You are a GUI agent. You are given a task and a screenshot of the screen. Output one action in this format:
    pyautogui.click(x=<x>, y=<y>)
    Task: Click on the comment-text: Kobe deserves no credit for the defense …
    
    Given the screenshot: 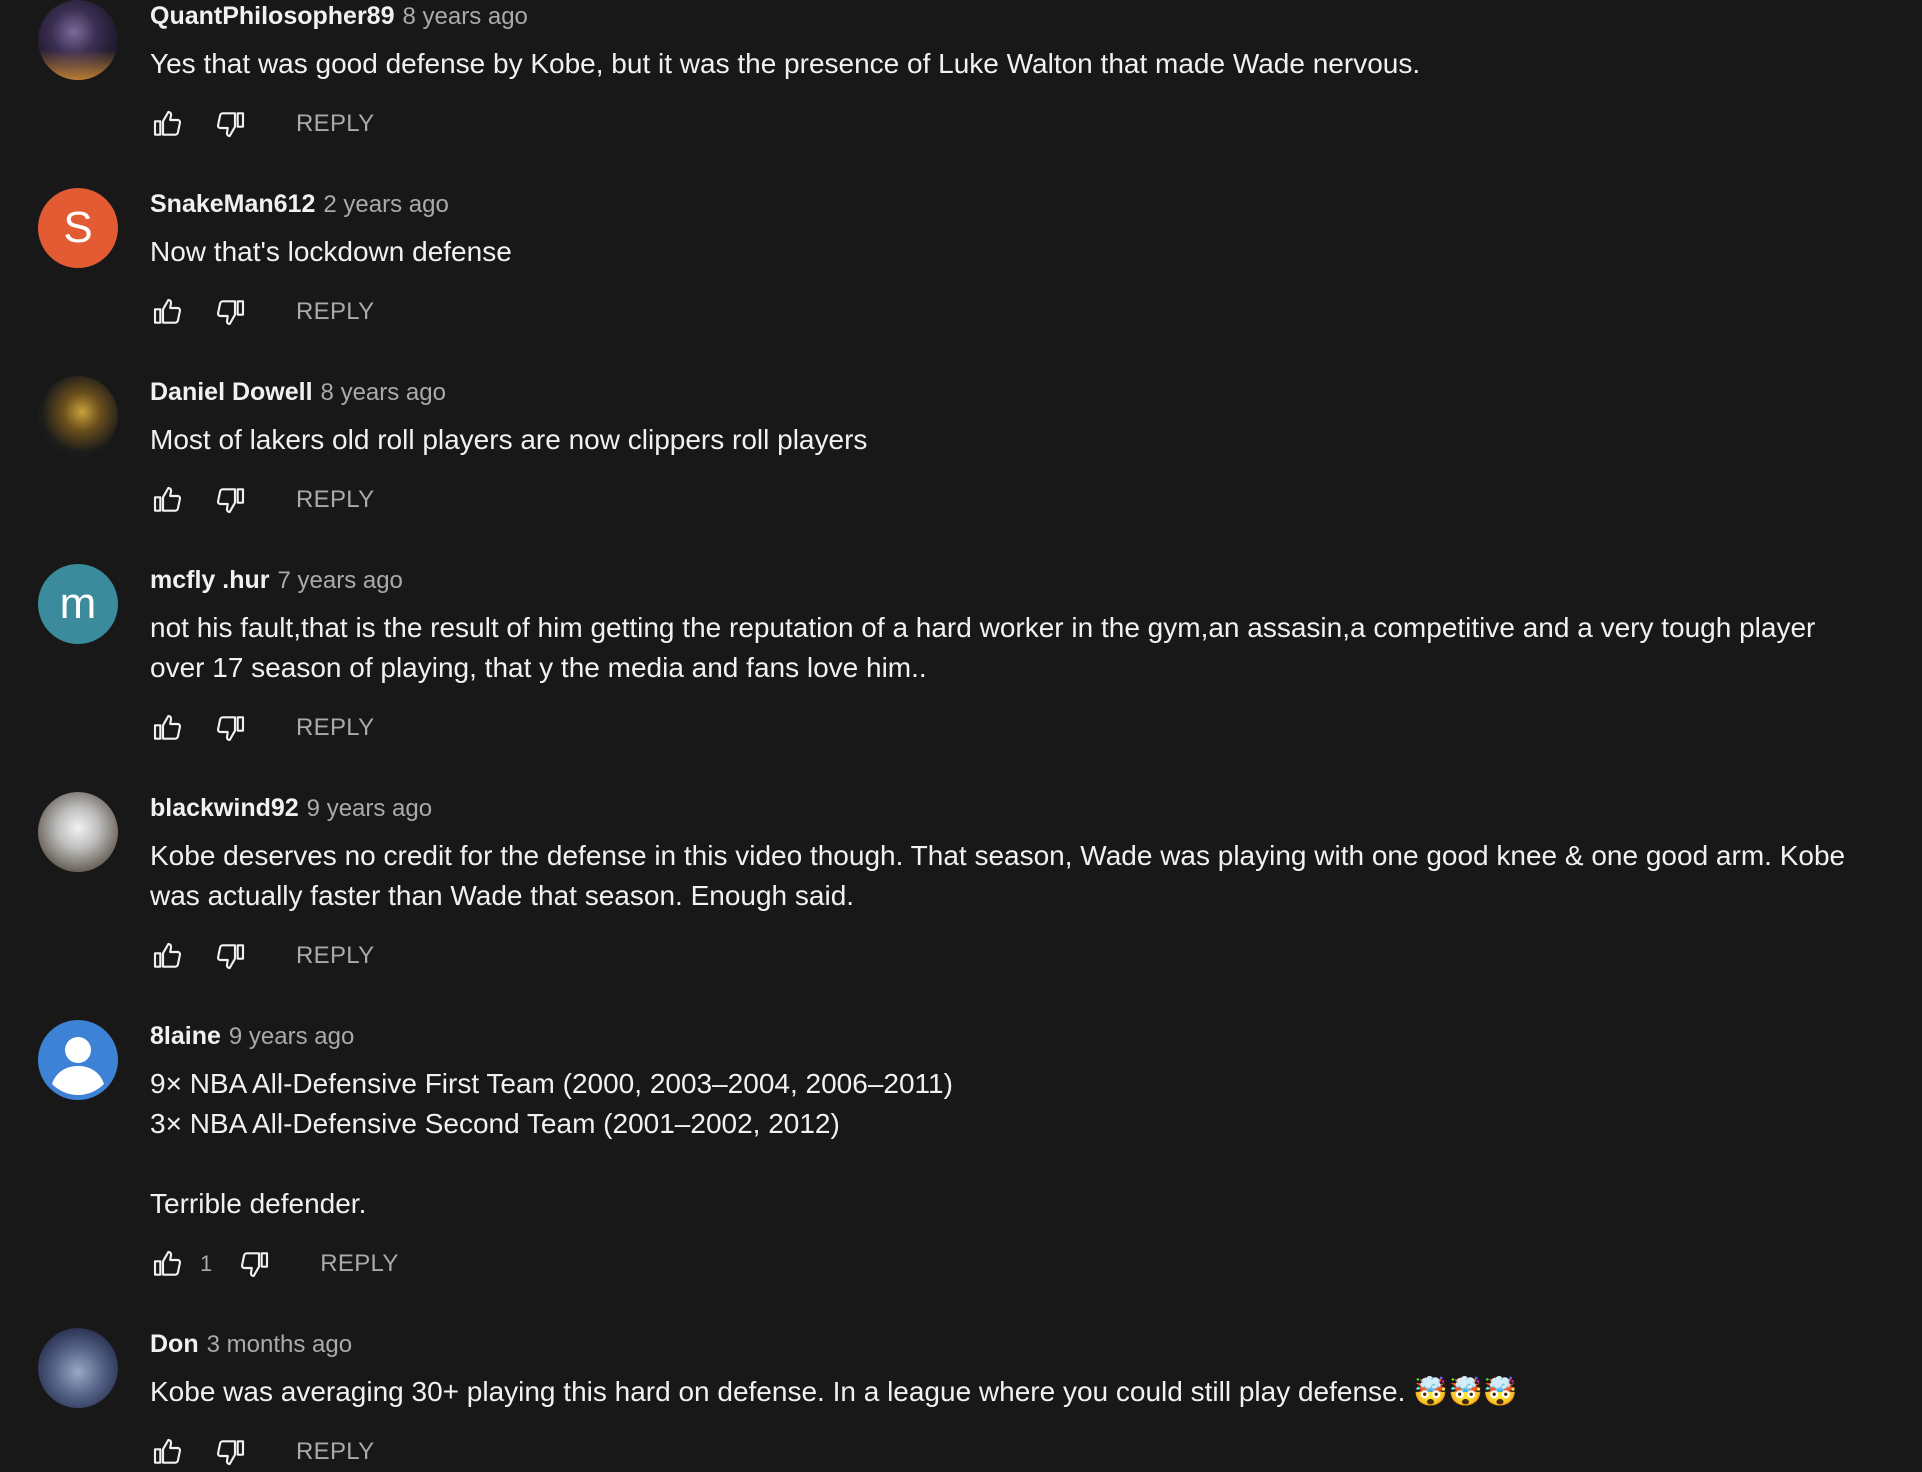 What is the action you would take?
    pyautogui.click(x=1001, y=875)
    